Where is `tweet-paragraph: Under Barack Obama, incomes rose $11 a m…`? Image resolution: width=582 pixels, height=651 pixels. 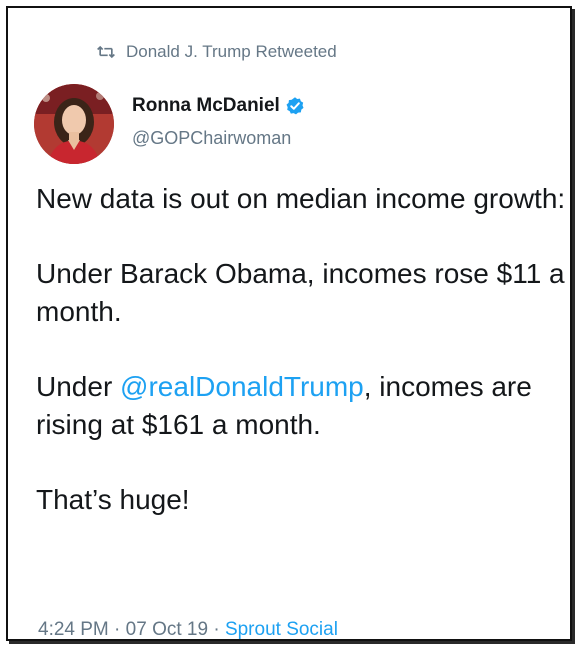
tweet-paragraph: Under Barack Obama, incomes rose $11 a m… is located at coordinates (300, 292).